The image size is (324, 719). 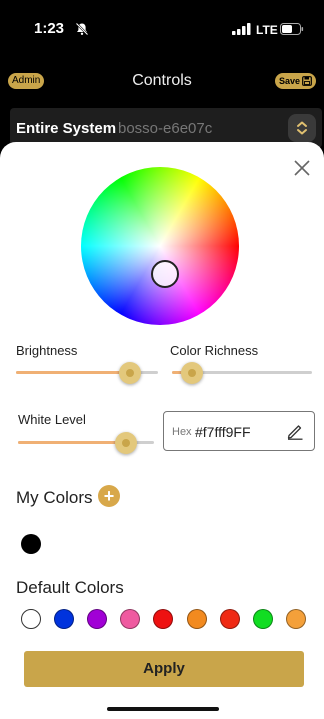 What do you see at coordinates (307, 81) in the screenshot?
I see `floppy-disk-icon` at bounding box center [307, 81].